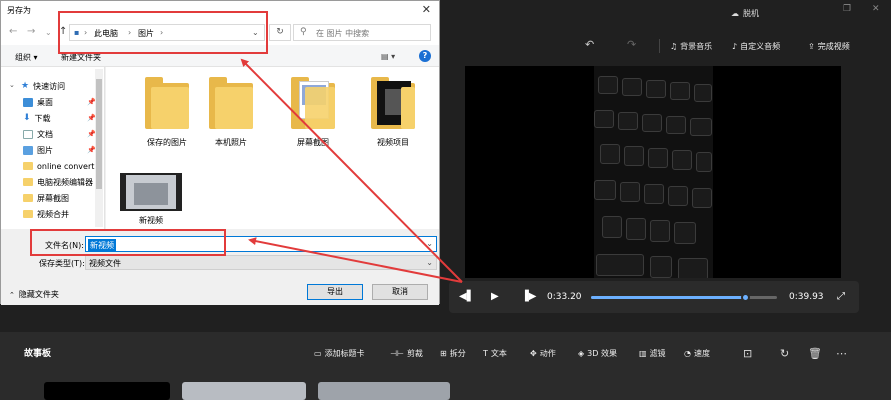 This screenshot has height=400, width=891. I want to click on annotation-arrows, so click(351, 170).